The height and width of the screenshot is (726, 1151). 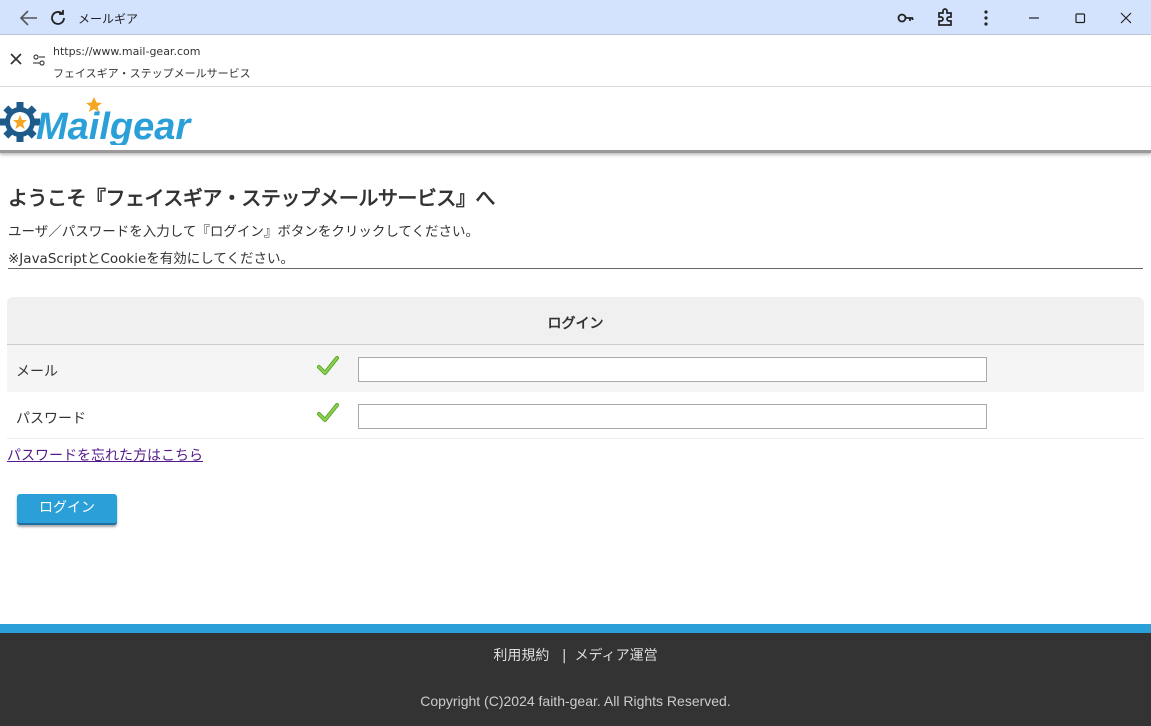 What do you see at coordinates (51, 419) in the screenshot?
I see `password-label: パスワード` at bounding box center [51, 419].